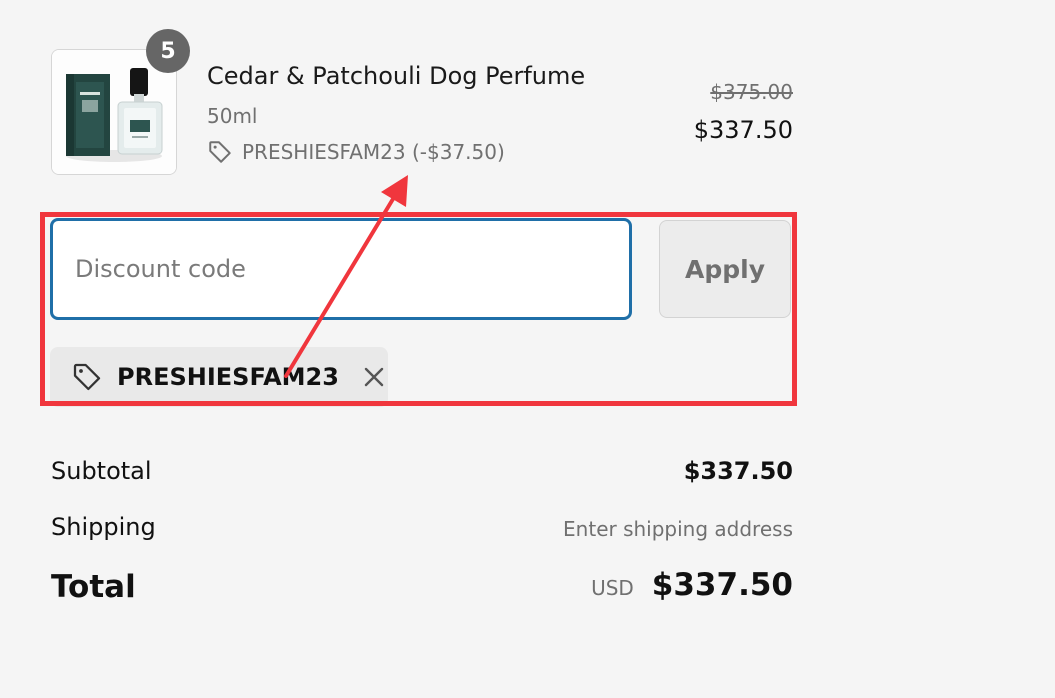 This screenshot has width=1055, height=698. I want to click on subtotal-label: Subtotal, so click(101, 471).